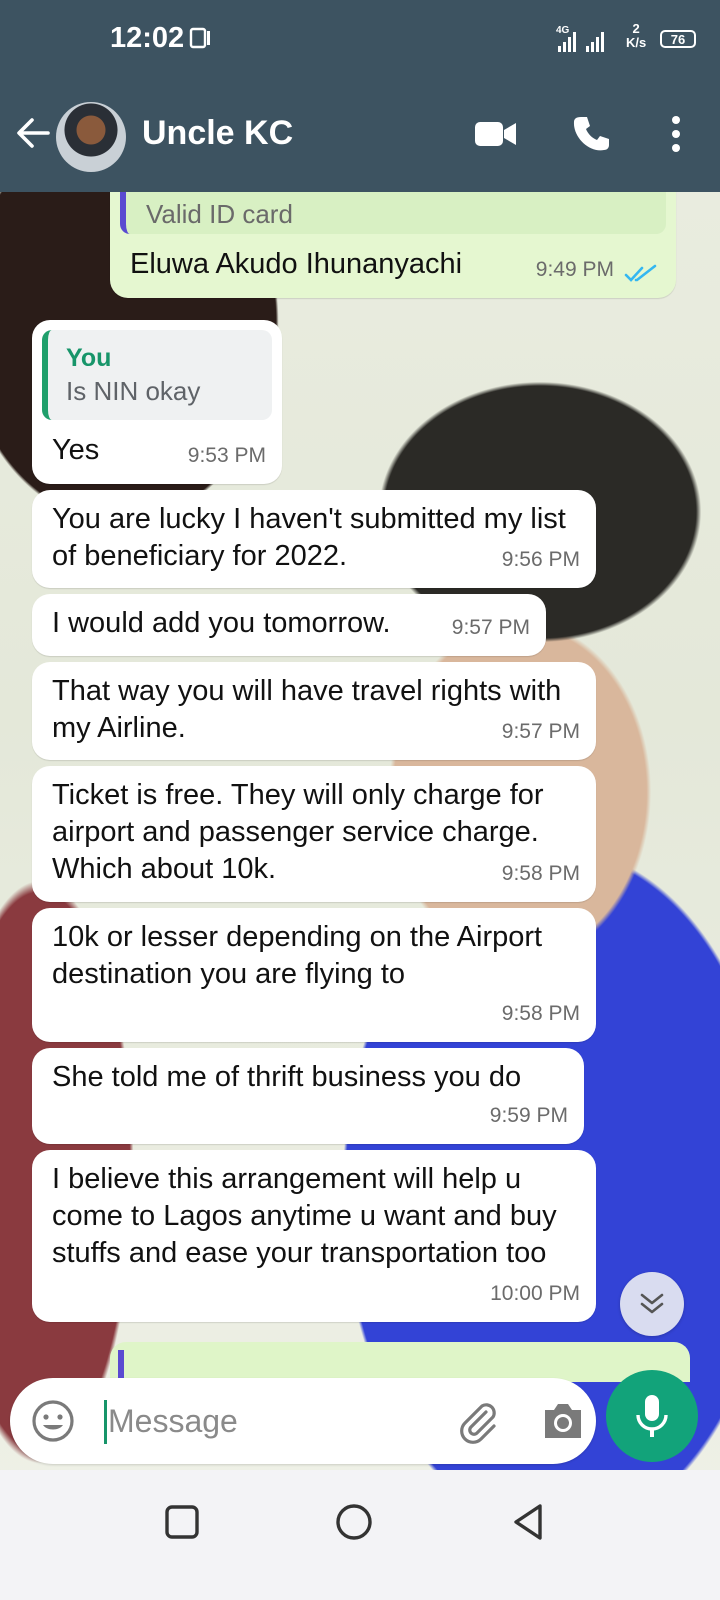 The height and width of the screenshot is (1600, 720). Describe the element at coordinates (89, 358) in the screenshot. I see `quoted-author: You` at that location.